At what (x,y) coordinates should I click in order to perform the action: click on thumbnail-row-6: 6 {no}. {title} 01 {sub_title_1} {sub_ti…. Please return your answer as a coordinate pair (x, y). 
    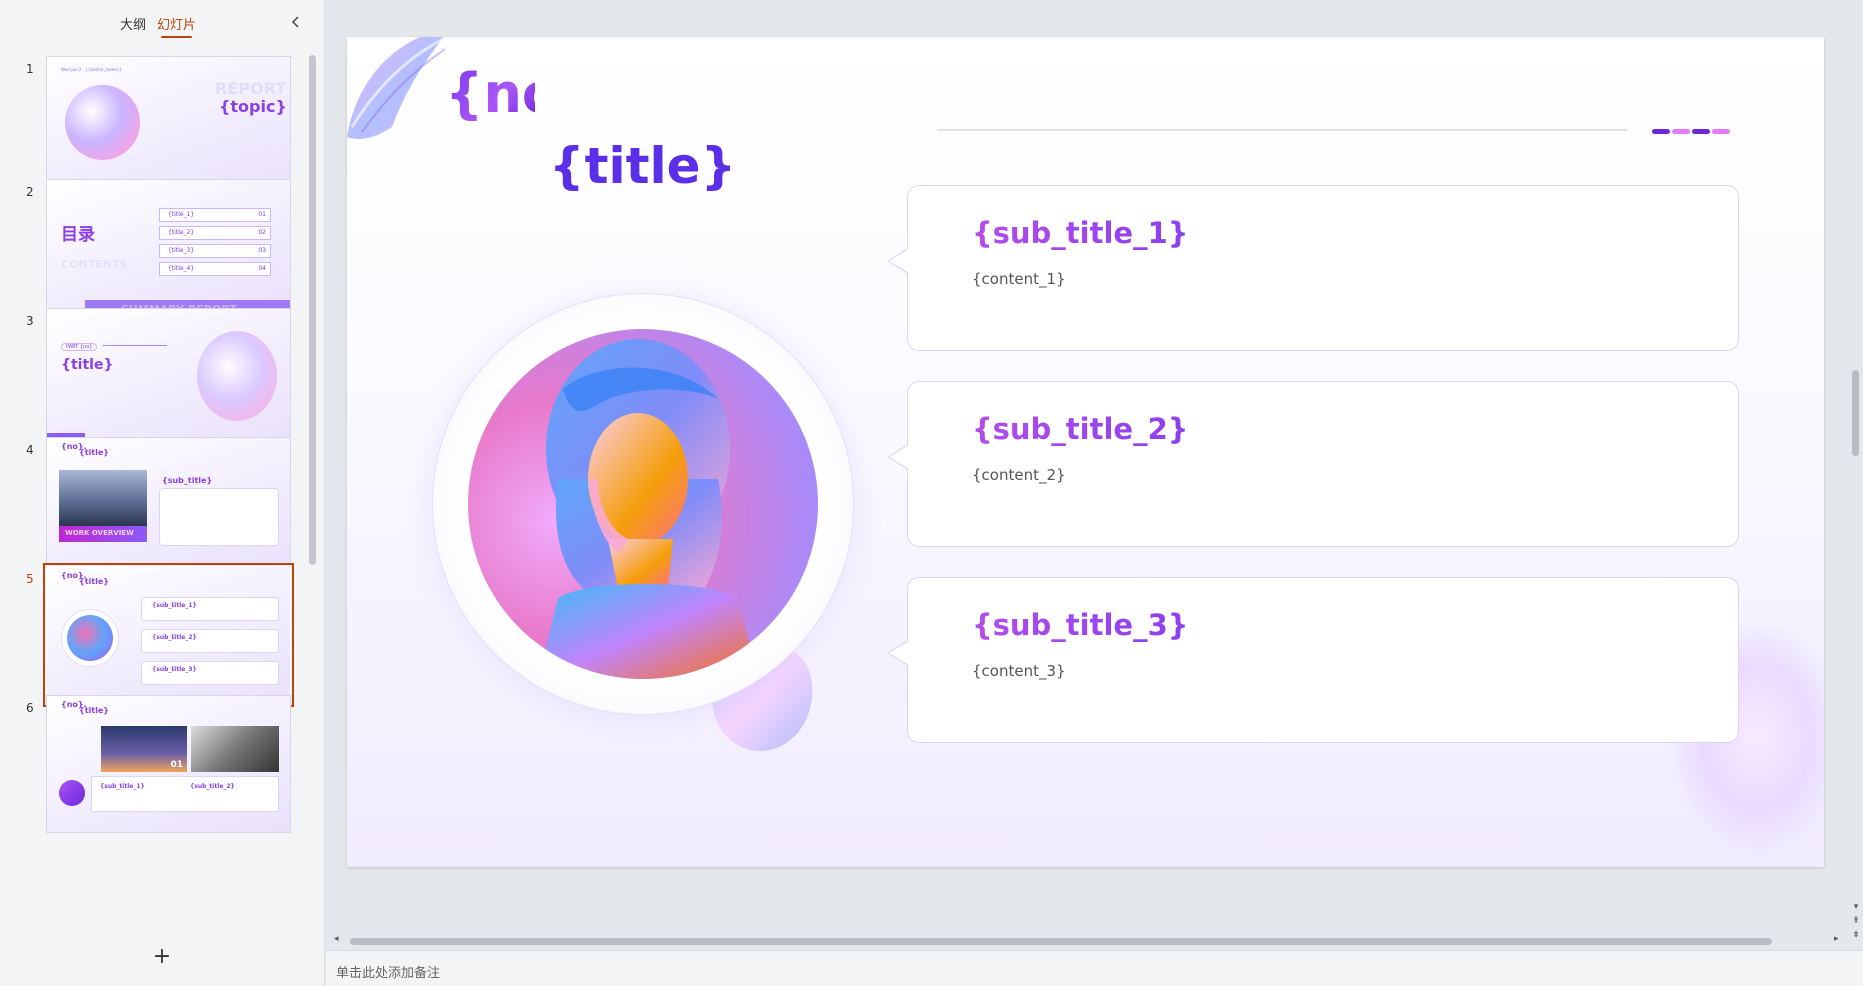
    Looking at the image, I should click on (159, 765).